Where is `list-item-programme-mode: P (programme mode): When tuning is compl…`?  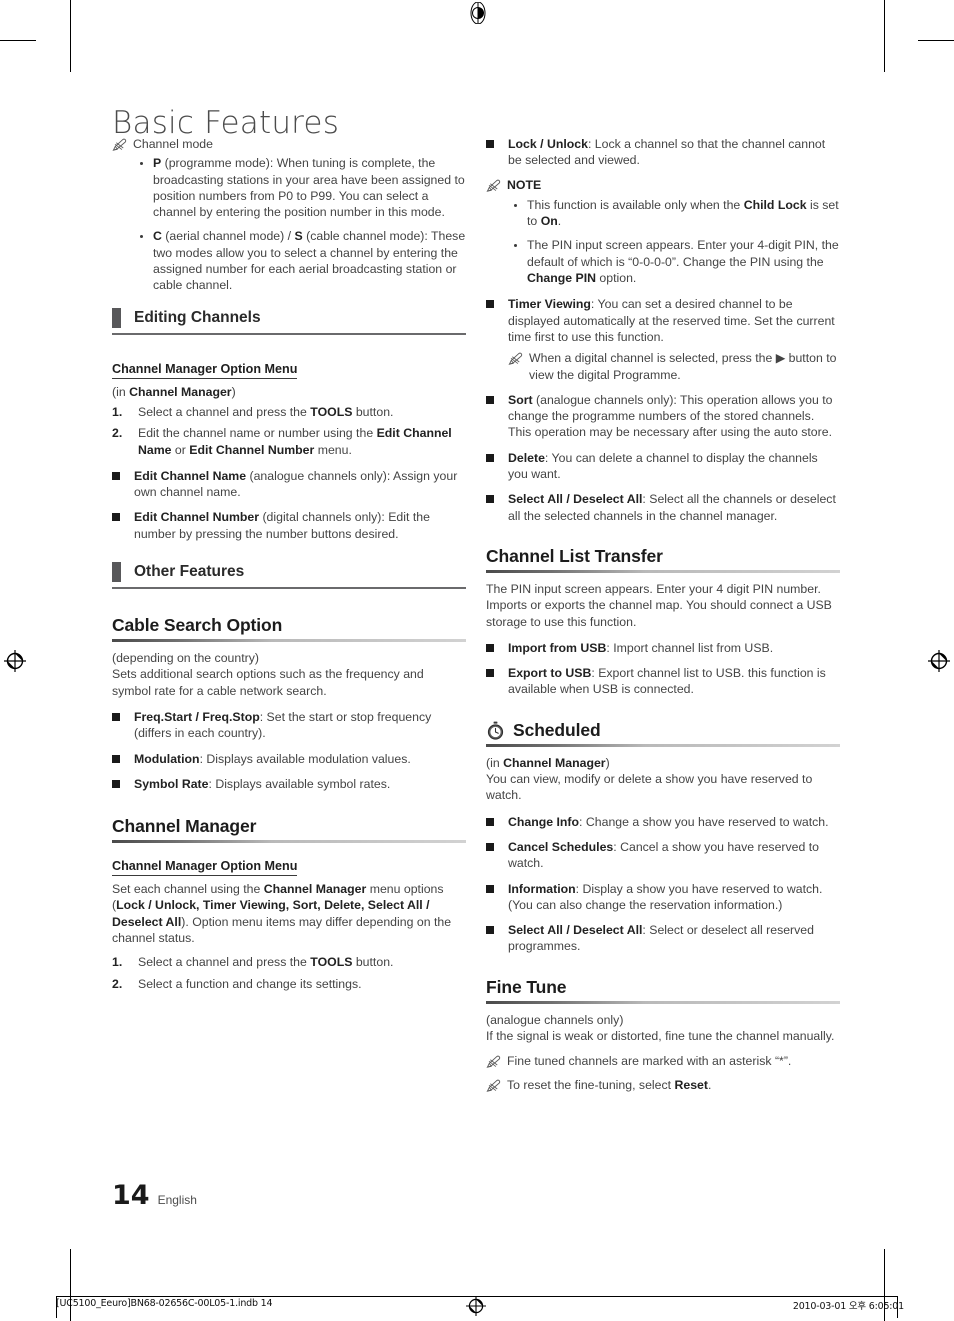 list-item-programme-mode: P (programme mode): When tuning is compl… is located at coordinates (303, 187).